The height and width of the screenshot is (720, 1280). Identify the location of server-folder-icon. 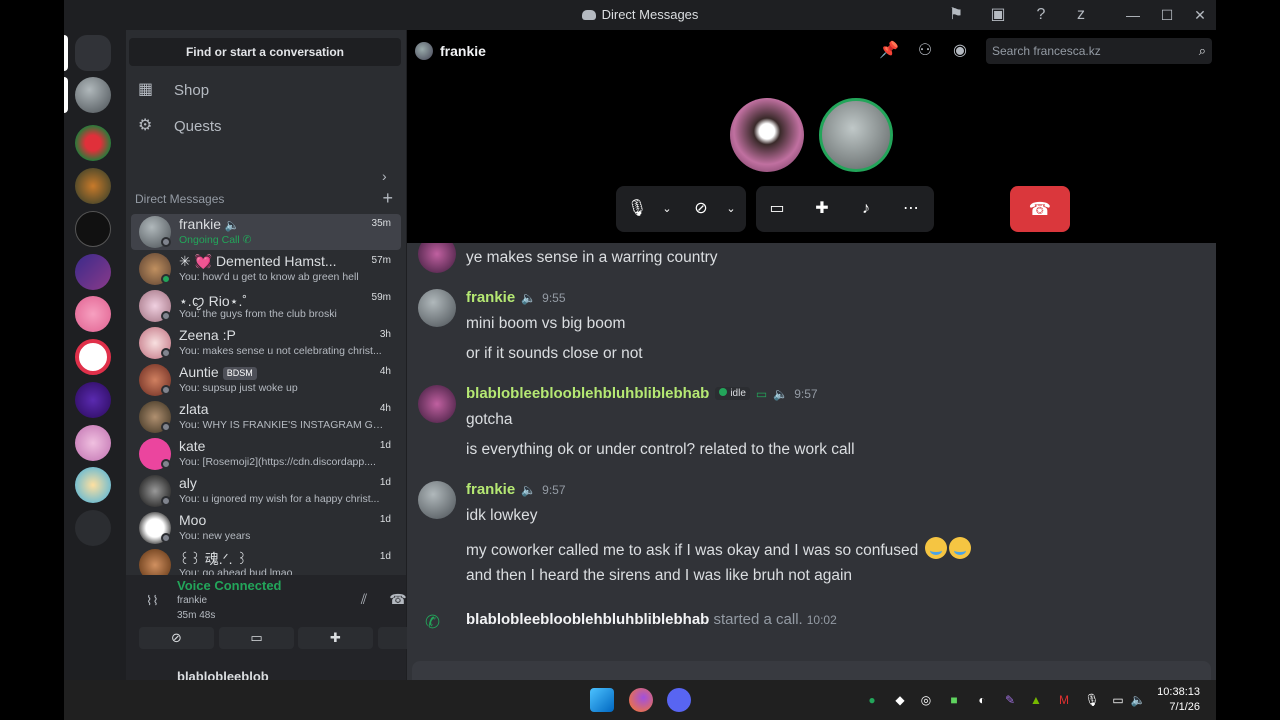
(93, 528).